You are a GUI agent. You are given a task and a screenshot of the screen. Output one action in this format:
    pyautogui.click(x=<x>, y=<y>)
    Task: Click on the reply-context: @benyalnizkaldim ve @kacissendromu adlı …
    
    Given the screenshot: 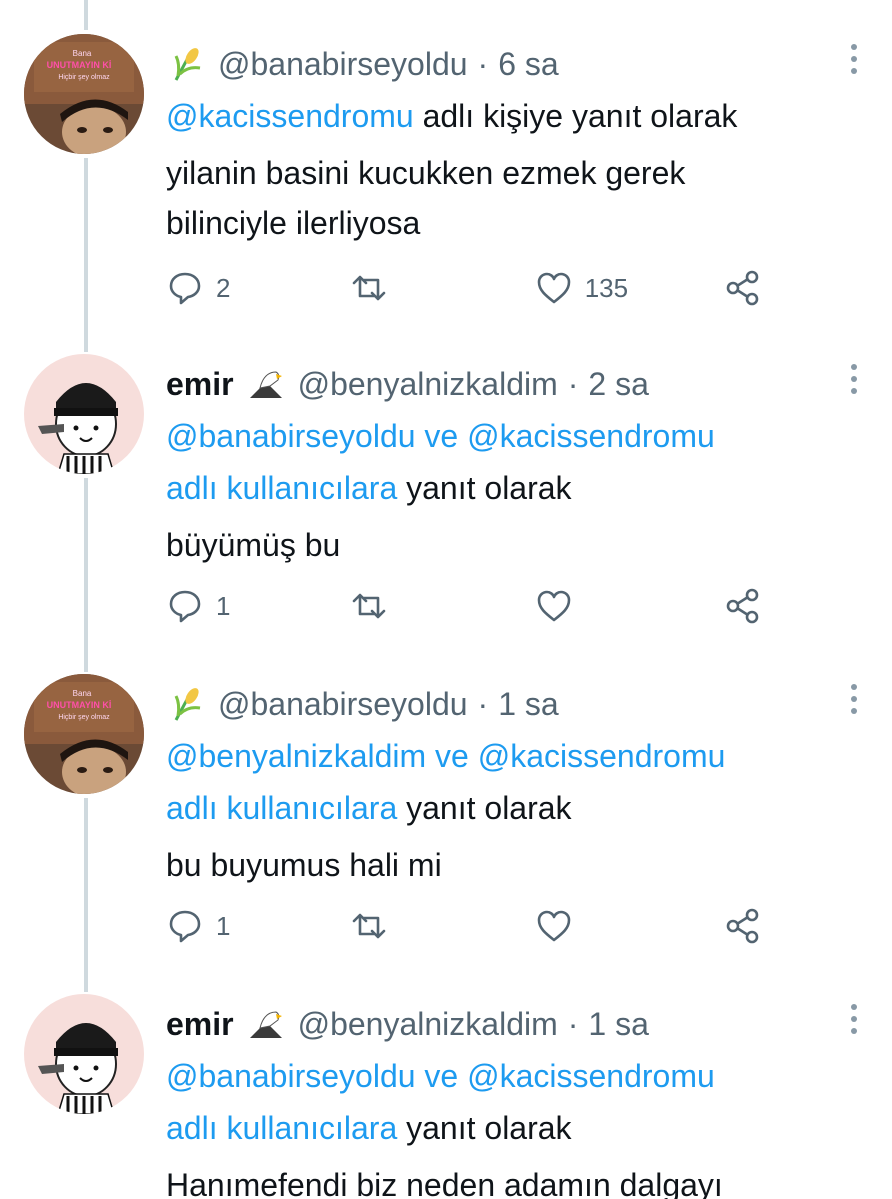 What is the action you would take?
    pyautogui.click(x=501, y=782)
    